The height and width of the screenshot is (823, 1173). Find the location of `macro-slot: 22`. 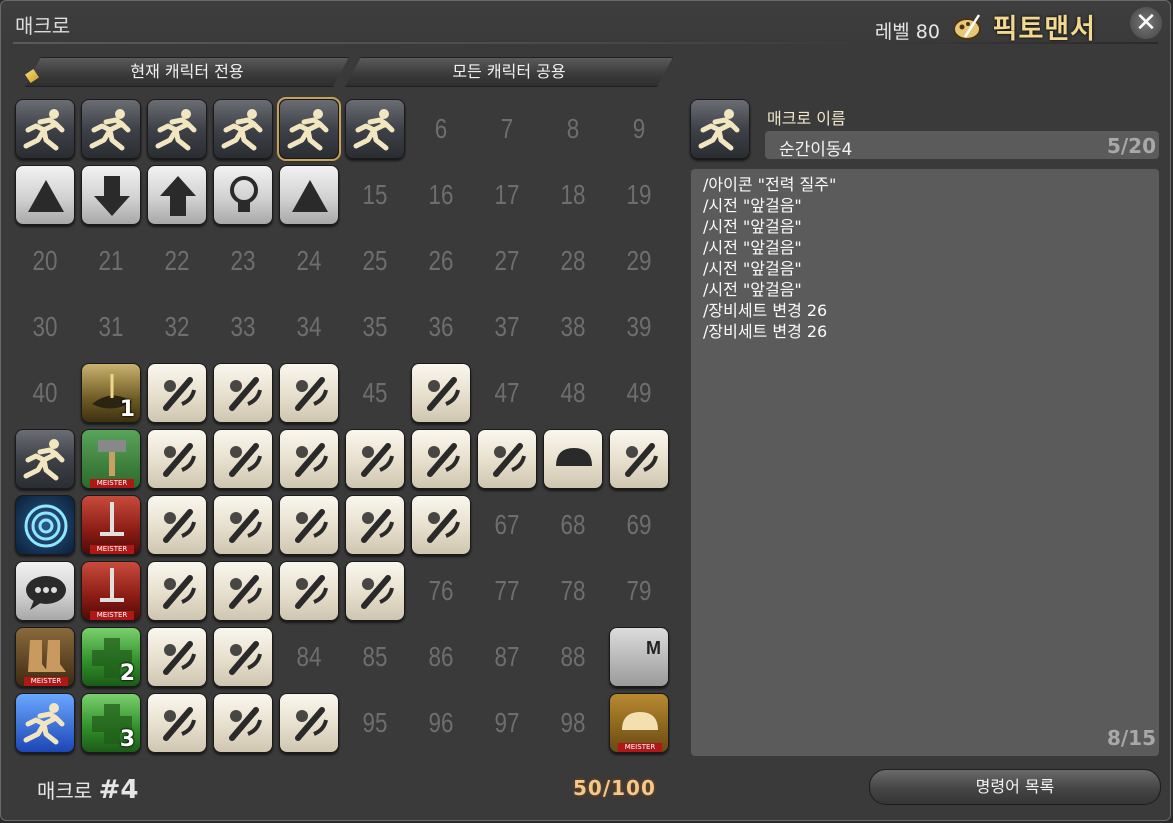

macro-slot: 22 is located at coordinates (177, 261).